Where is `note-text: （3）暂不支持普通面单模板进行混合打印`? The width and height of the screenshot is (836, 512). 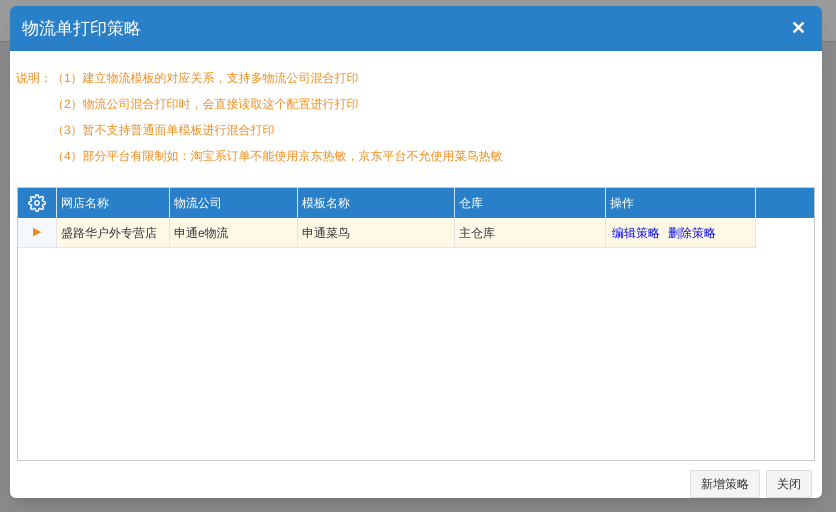 note-text: （3）暂不支持普通面单模板进行混合打印 is located at coordinates (164, 130).